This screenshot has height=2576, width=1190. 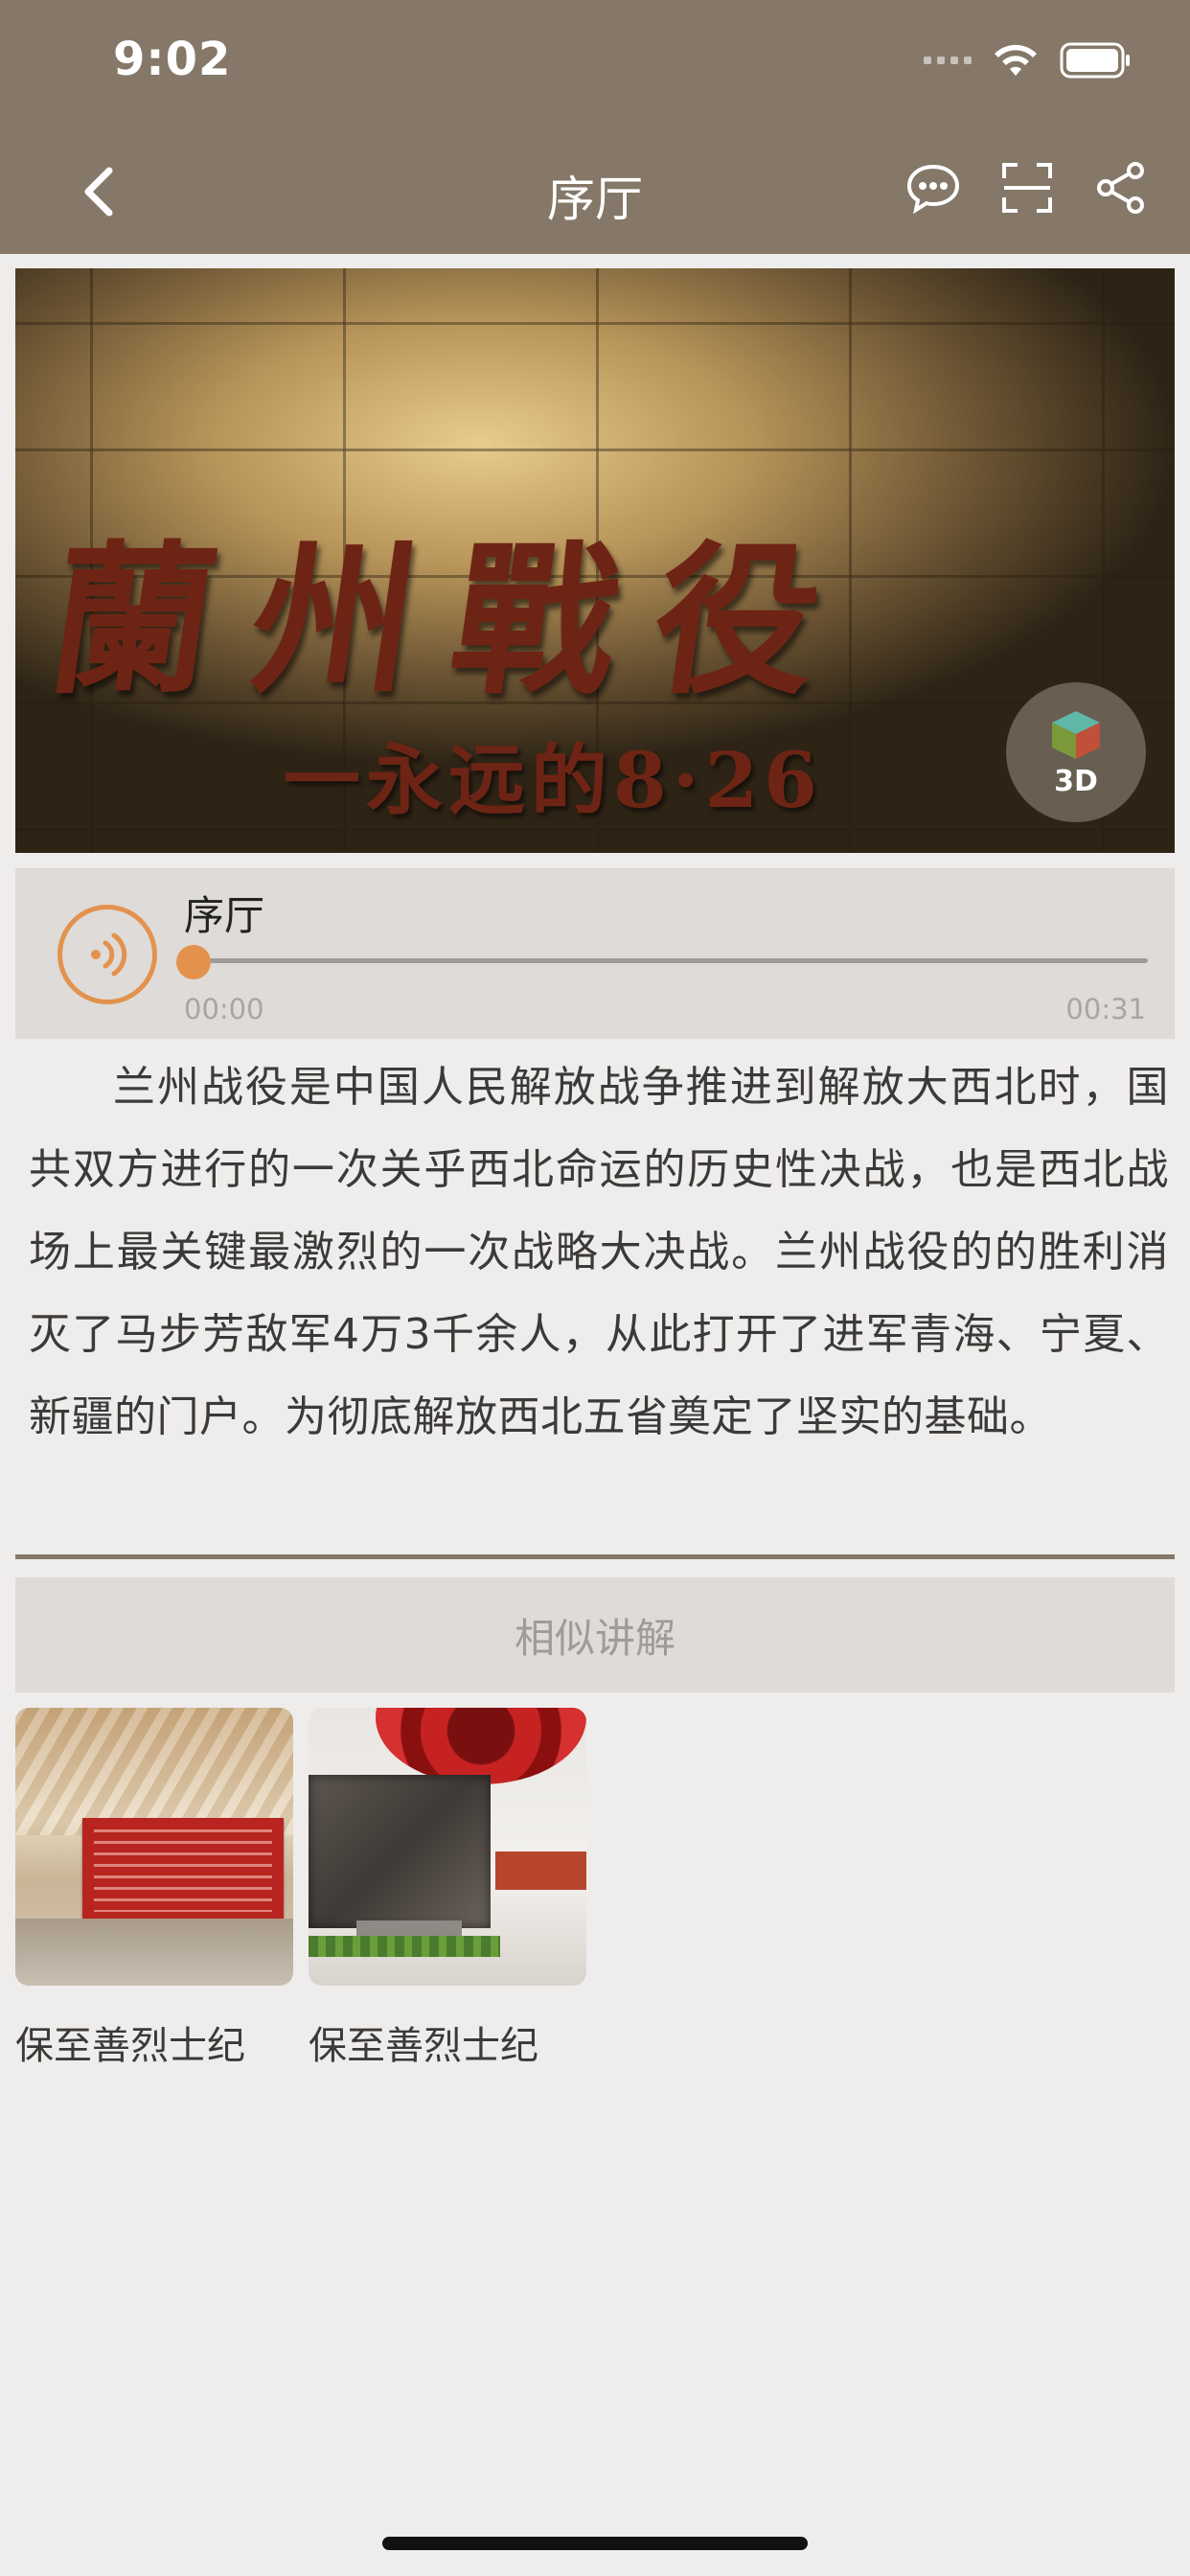 What do you see at coordinates (948, 60) in the screenshot?
I see `signal-icon` at bounding box center [948, 60].